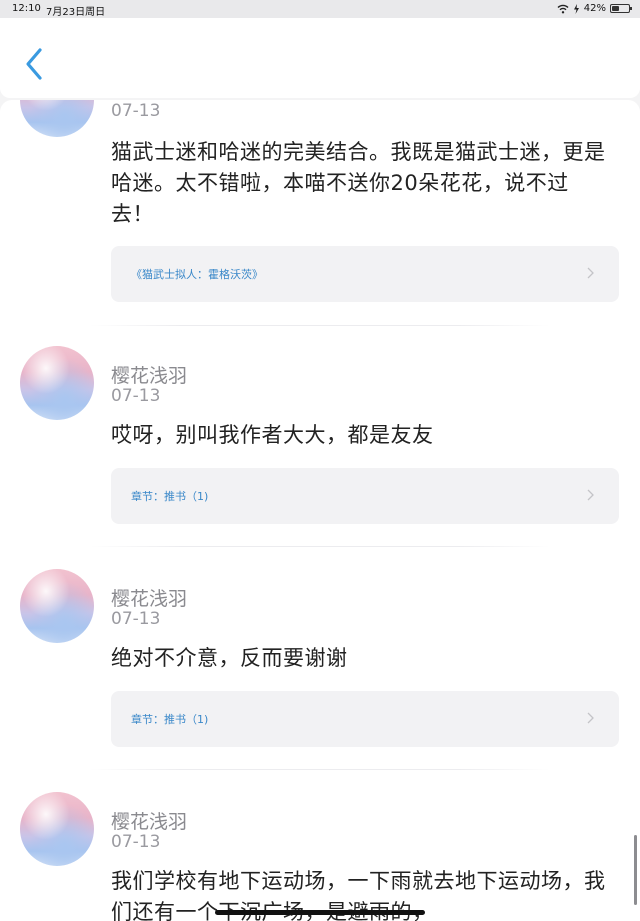  I want to click on comment-ref-link: 《猫武士拟人：霍格沃茨》, so click(365, 274).